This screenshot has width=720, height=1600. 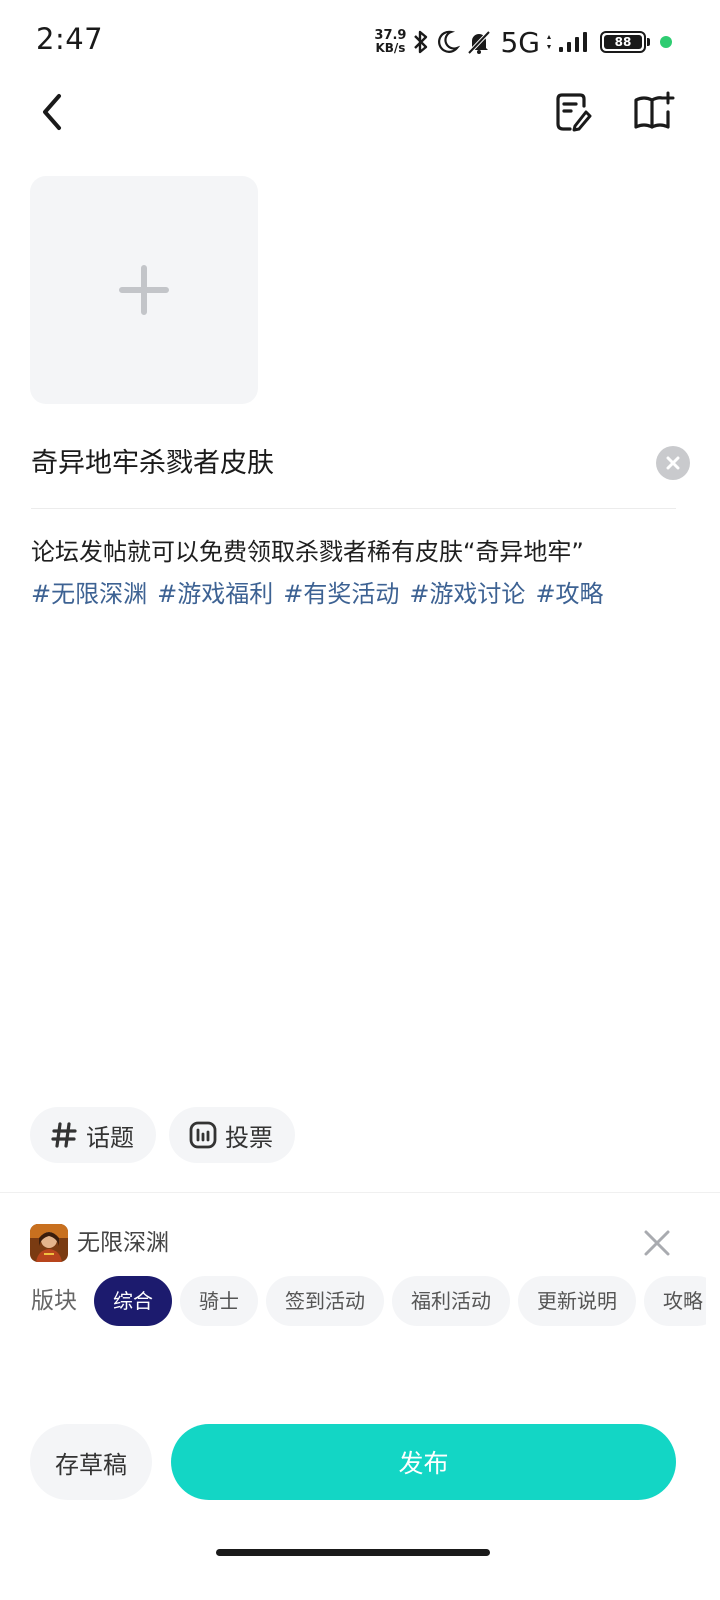 I want to click on hashtag: #有奖活动, so click(x=341, y=594).